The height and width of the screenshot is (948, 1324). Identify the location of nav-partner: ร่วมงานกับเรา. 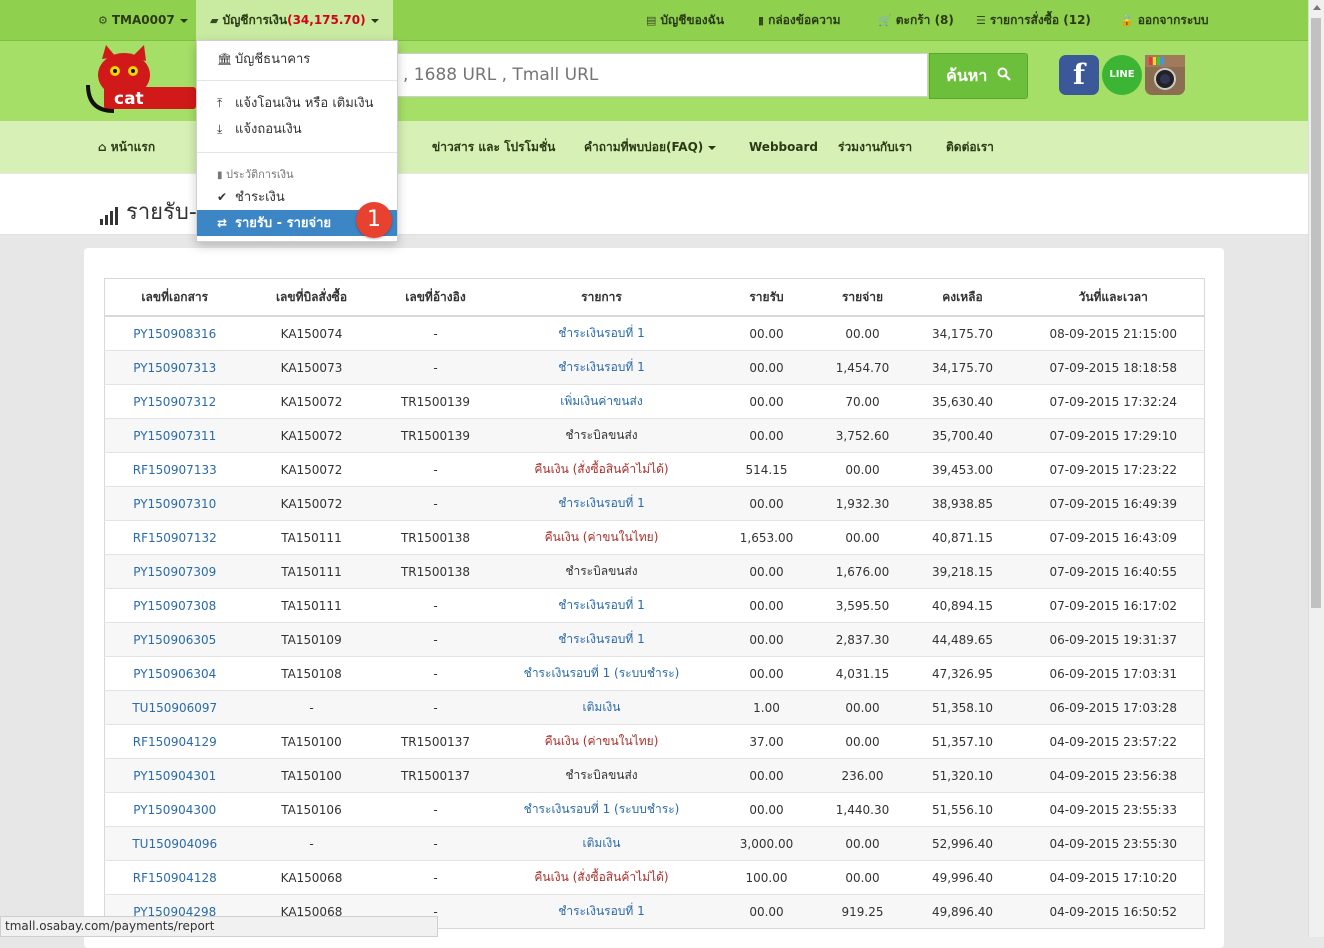
(875, 147).